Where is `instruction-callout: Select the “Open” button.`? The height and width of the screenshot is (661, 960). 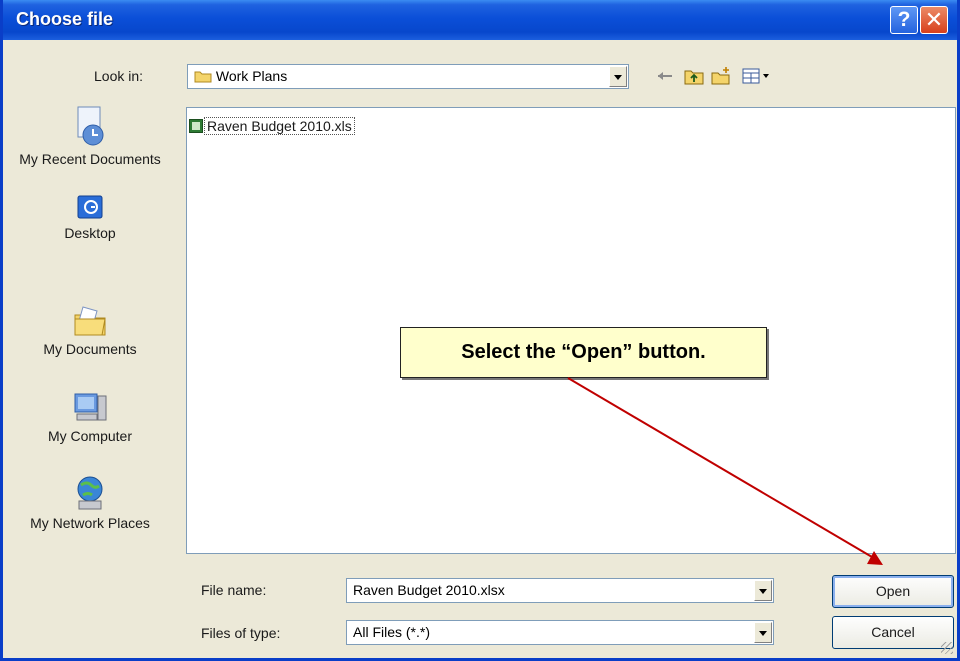
instruction-callout: Select the “Open” button. is located at coordinates (583, 352).